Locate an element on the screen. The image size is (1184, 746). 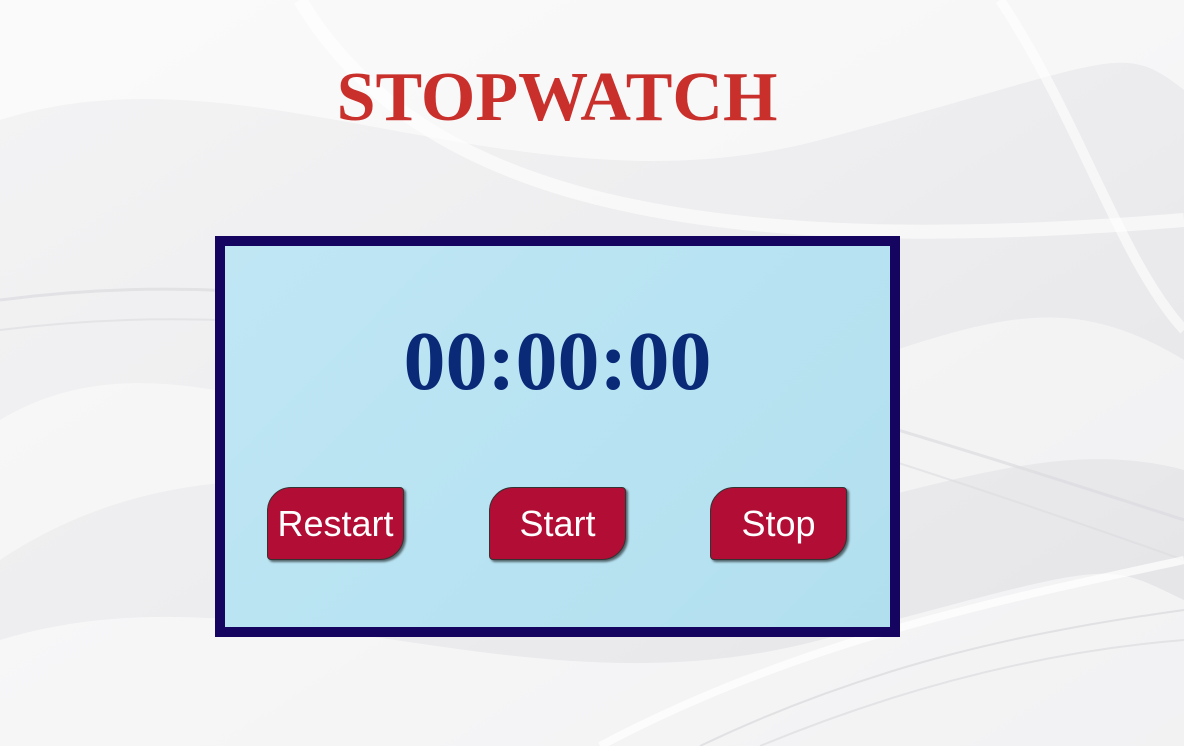
timer-display: 00:00:00 is located at coordinates (557, 361).